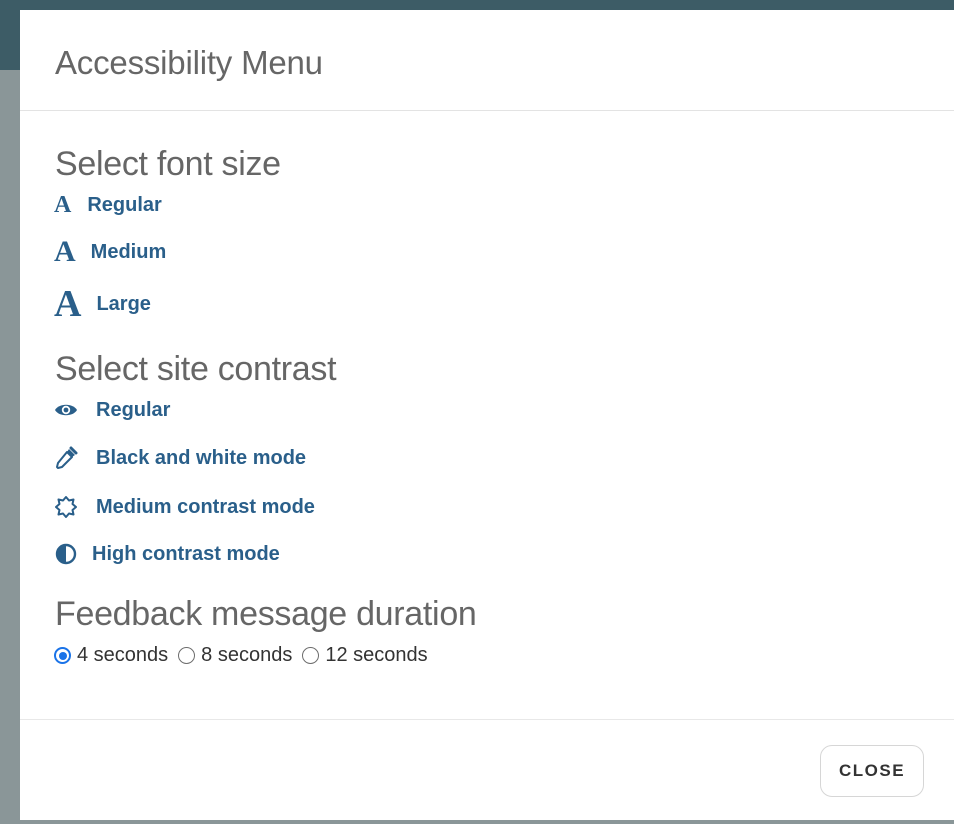  I want to click on font-size-large-option: A Large, so click(102, 304).